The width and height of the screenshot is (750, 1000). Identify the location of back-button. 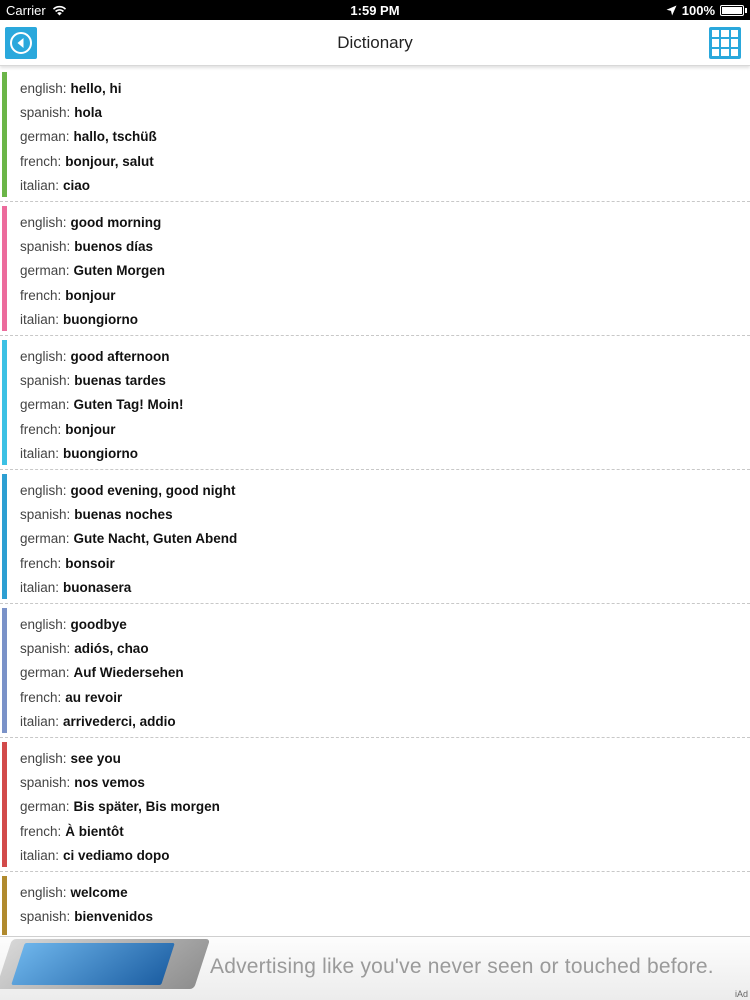
(21, 43).